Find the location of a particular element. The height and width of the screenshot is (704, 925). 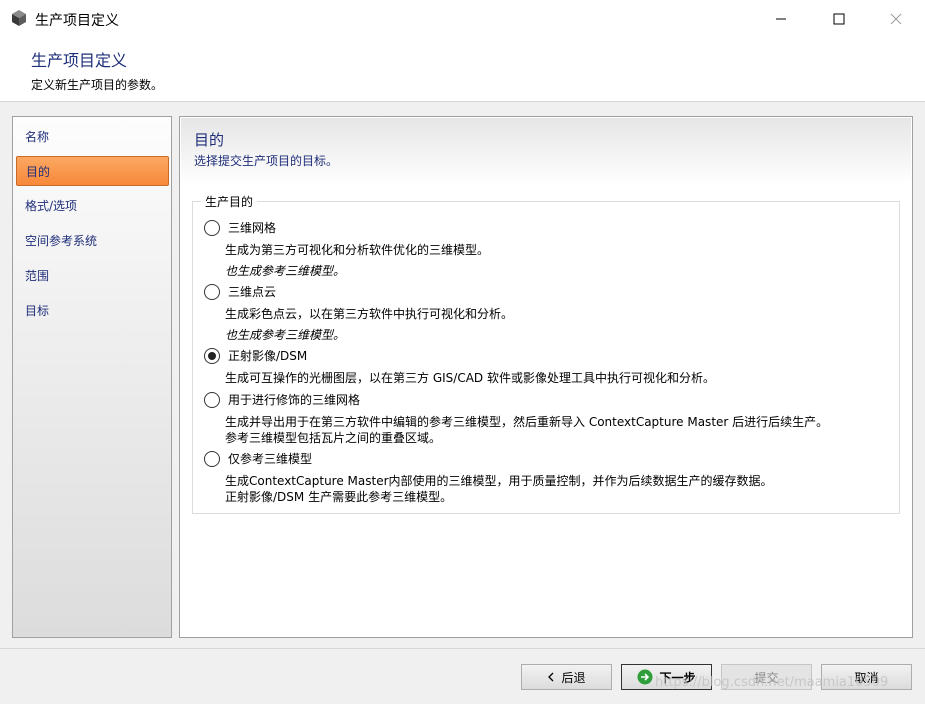

minimize-button is located at coordinates (781, 19).